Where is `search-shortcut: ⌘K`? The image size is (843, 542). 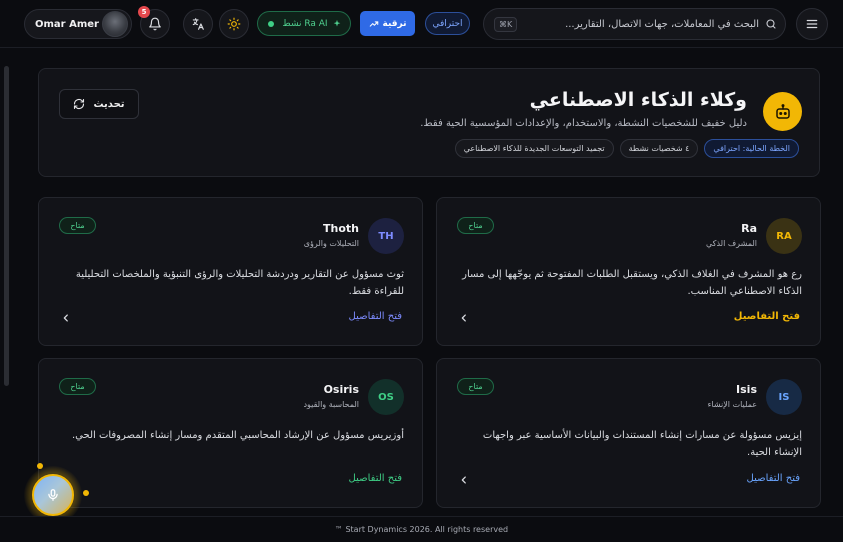 search-shortcut: ⌘K is located at coordinates (506, 24).